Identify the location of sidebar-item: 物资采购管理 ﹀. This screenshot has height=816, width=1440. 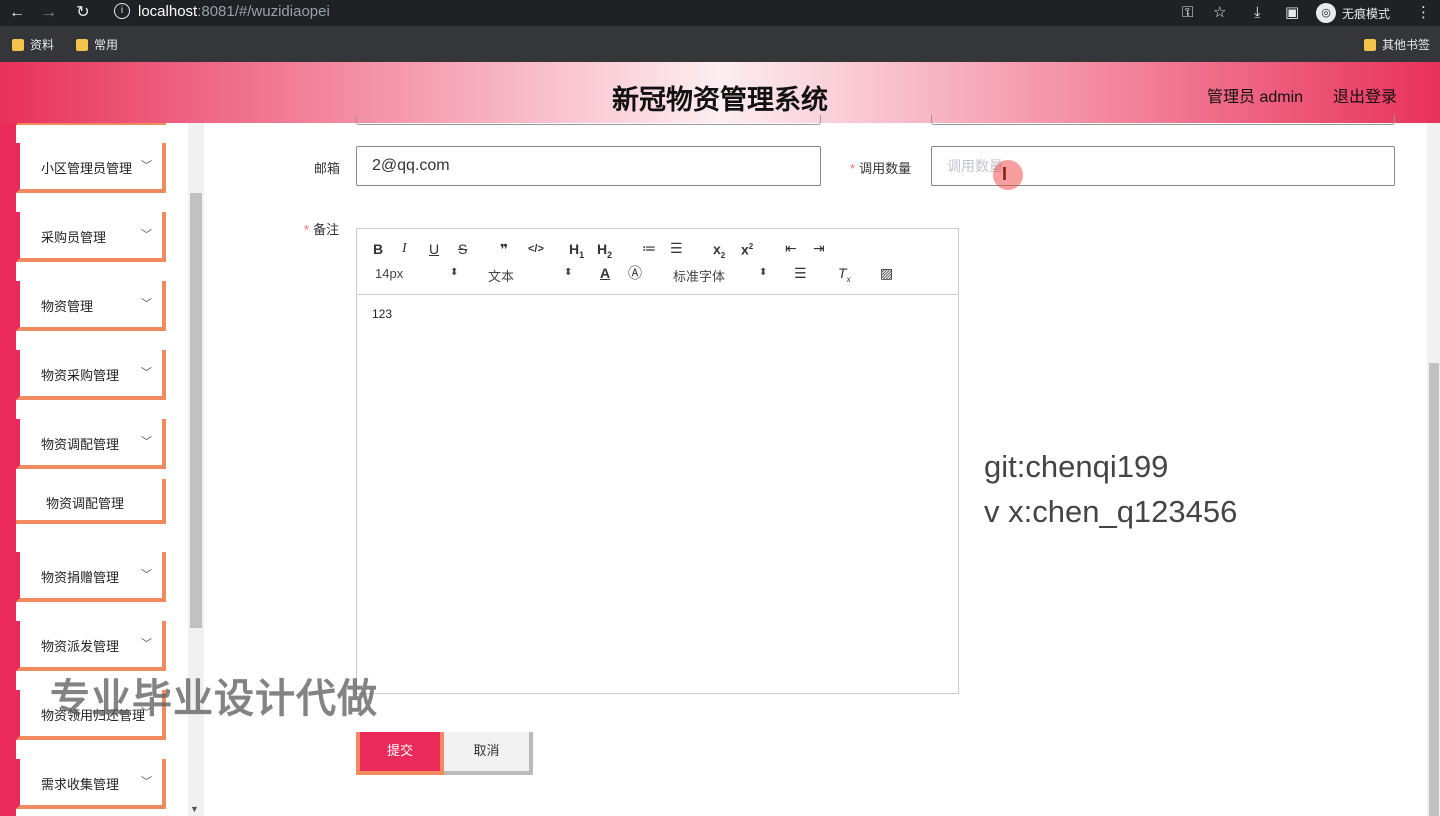
(91, 375).